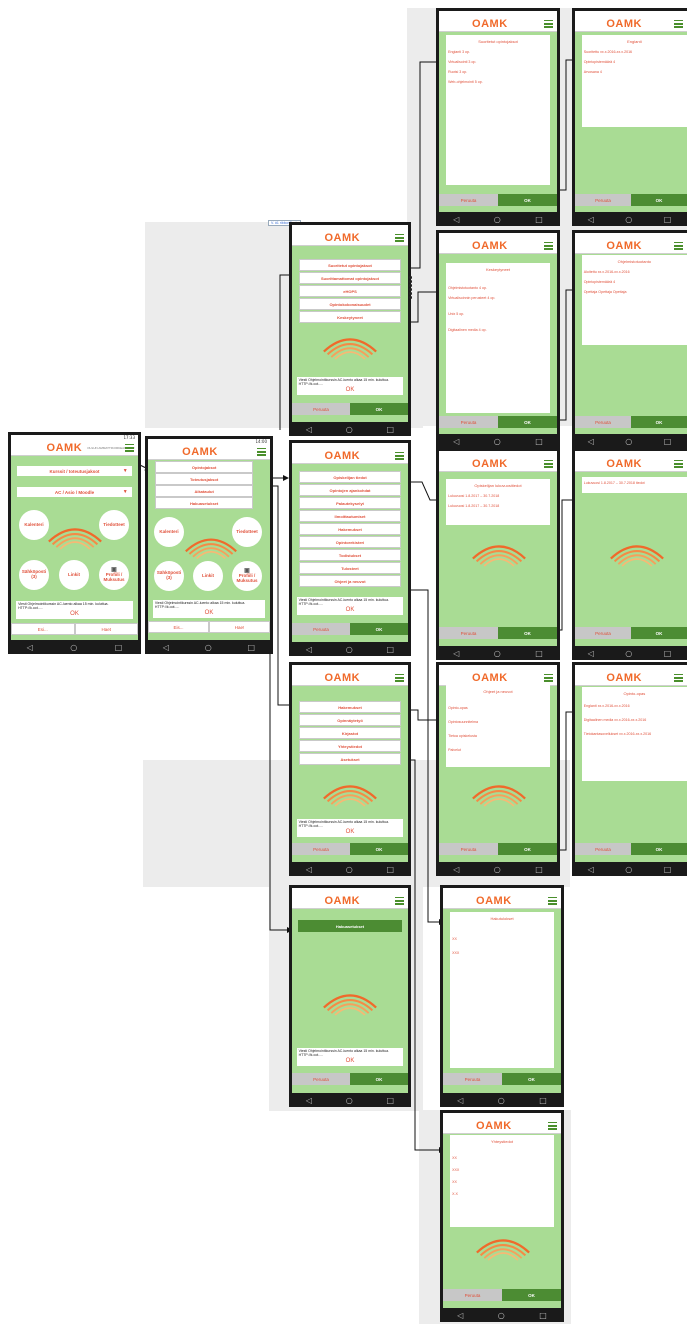  What do you see at coordinates (350, 490) in the screenshot?
I see `menu-study-periods: Opintojen ajankohdat` at bounding box center [350, 490].